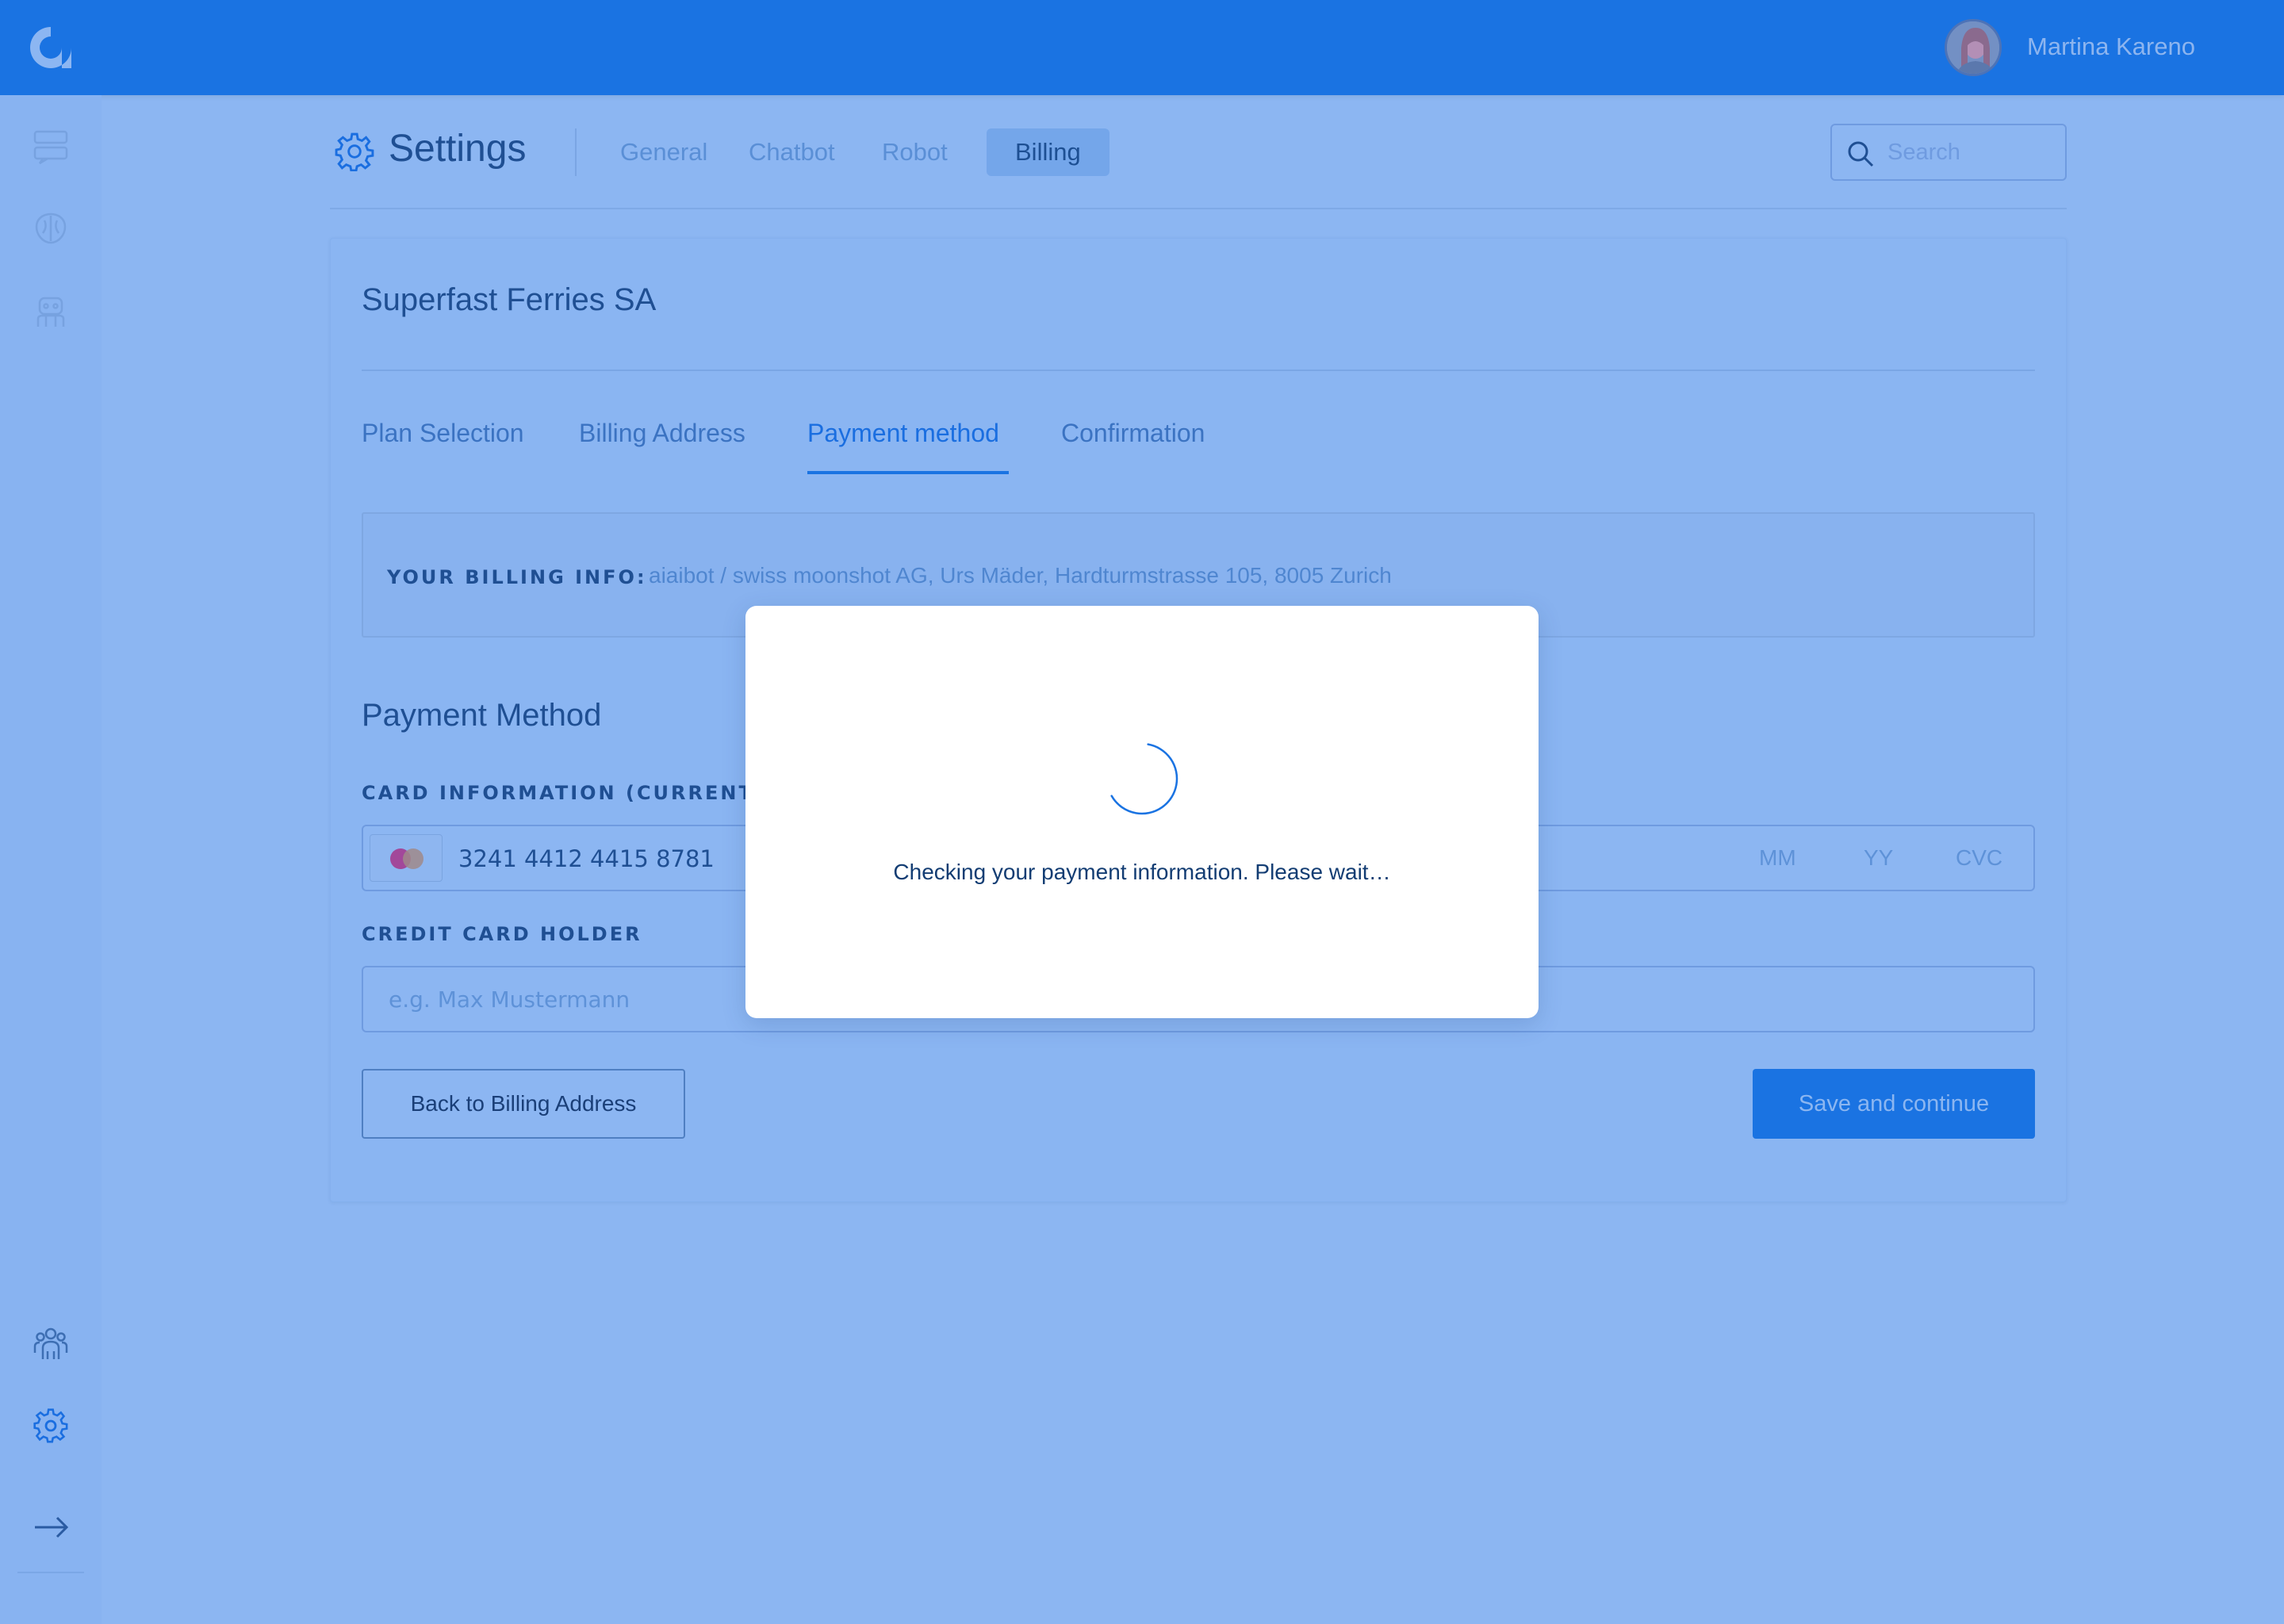 This screenshot has height=1624, width=2284. What do you see at coordinates (908, 472) in the screenshot?
I see `active-step-indicator` at bounding box center [908, 472].